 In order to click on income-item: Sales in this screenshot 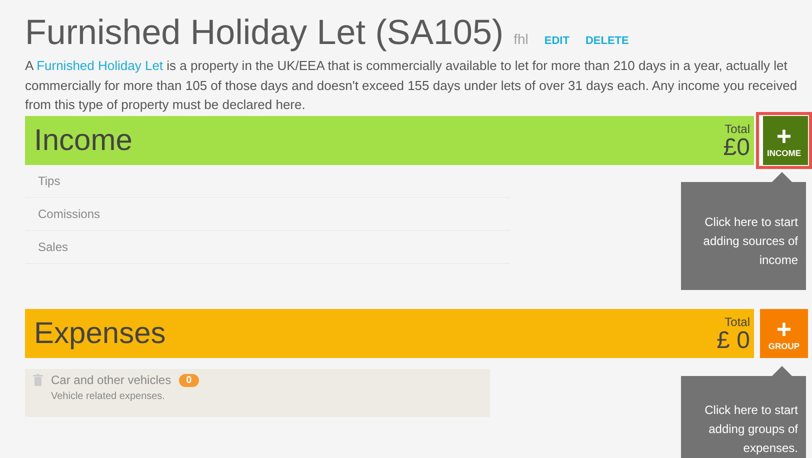, I will do `click(267, 247)`.